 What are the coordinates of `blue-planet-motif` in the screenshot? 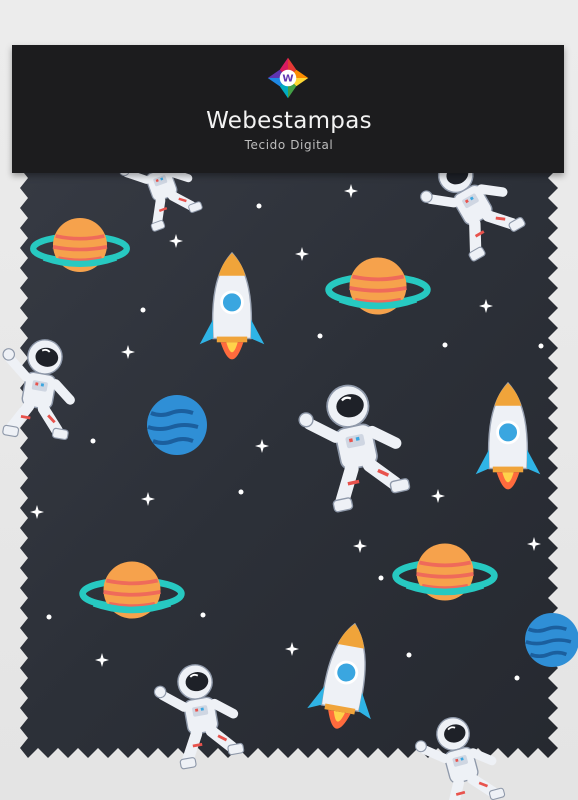 It's located at (177, 425).